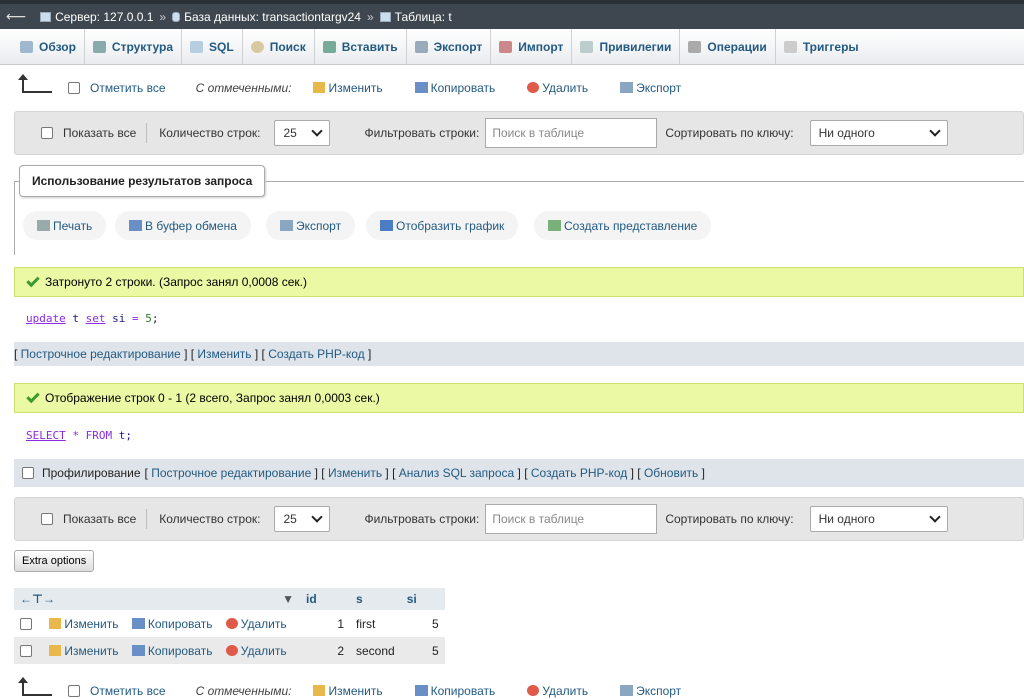 This screenshot has height=699, width=1024. I want to click on chevron-down-icon, so click(934, 131).